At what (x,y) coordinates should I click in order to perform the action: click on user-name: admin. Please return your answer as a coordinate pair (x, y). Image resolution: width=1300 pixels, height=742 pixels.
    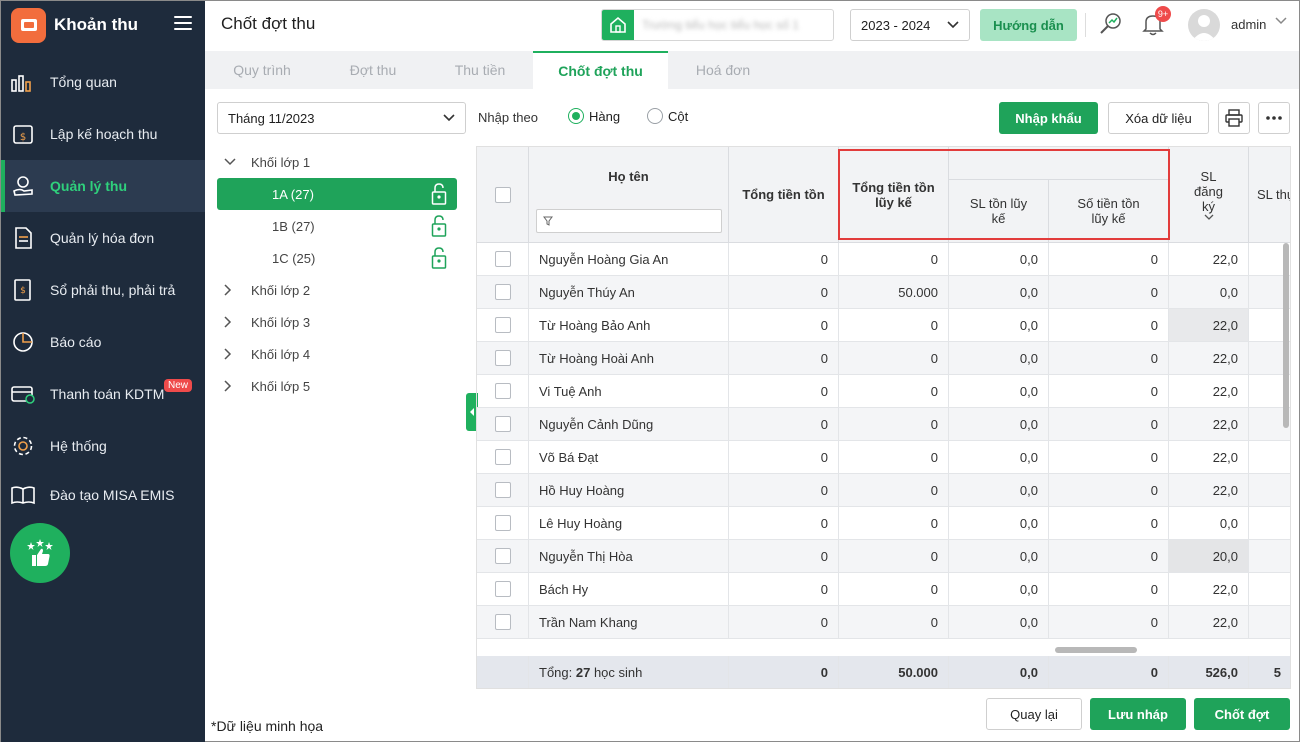
    Looking at the image, I should click on (1248, 24).